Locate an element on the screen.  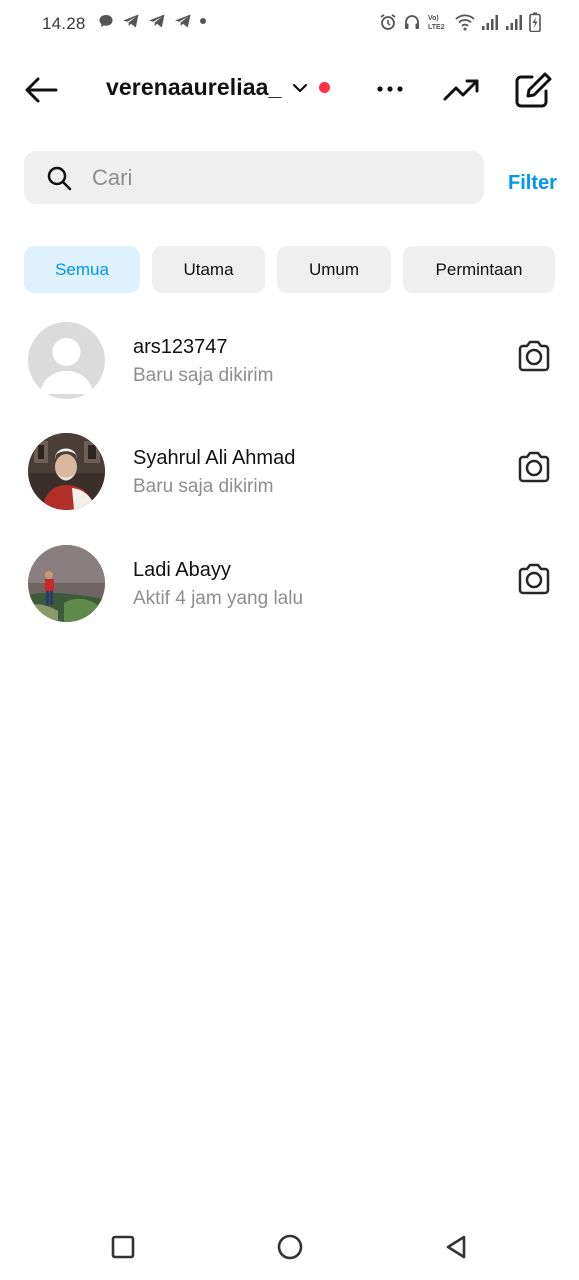
back-triangle-icon is located at coordinates (456, 1247).